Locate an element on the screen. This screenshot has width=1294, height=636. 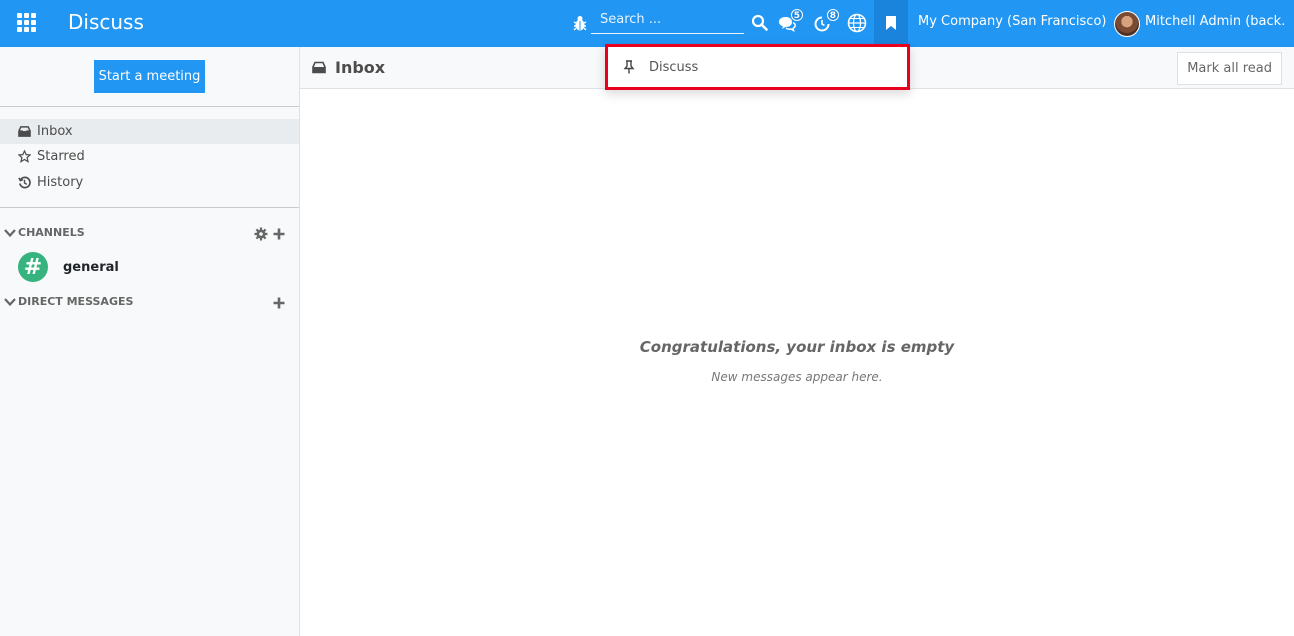
mark-all-read-button: Mark all read is located at coordinates (1229, 68).